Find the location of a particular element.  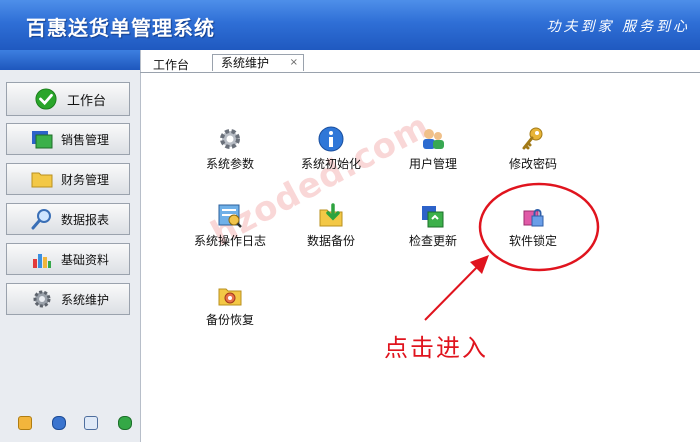

highlight-ellipse is located at coordinates (539, 227).